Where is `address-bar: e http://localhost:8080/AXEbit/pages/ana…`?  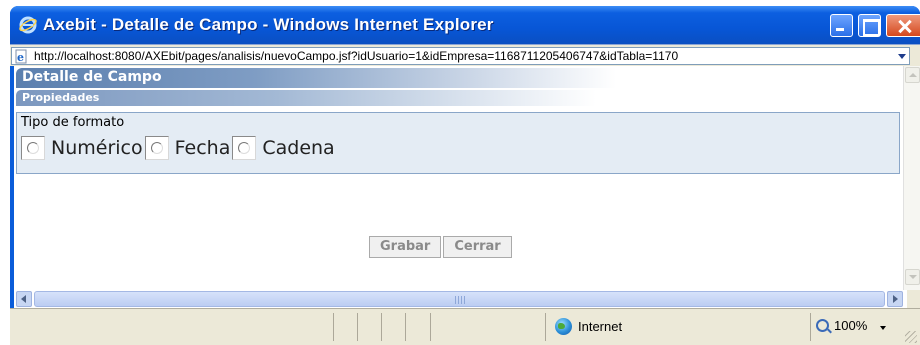 address-bar: e http://localhost:8080/AXEbit/pages/ana… is located at coordinates (465, 55).